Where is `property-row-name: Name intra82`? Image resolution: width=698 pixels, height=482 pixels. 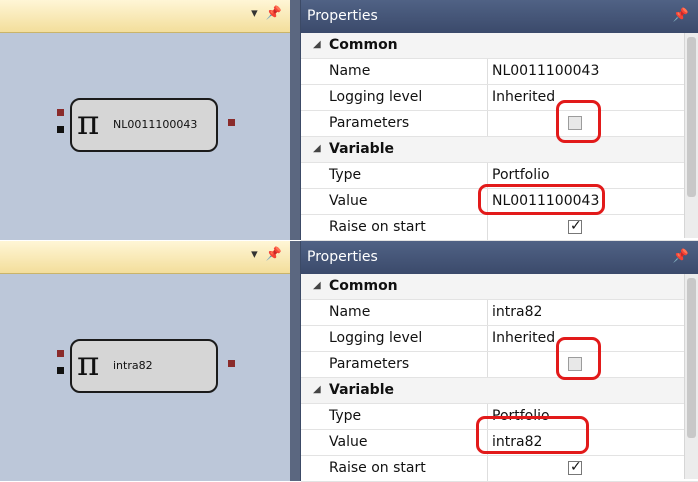
property-row-name: Name intra82 is located at coordinates (499, 313).